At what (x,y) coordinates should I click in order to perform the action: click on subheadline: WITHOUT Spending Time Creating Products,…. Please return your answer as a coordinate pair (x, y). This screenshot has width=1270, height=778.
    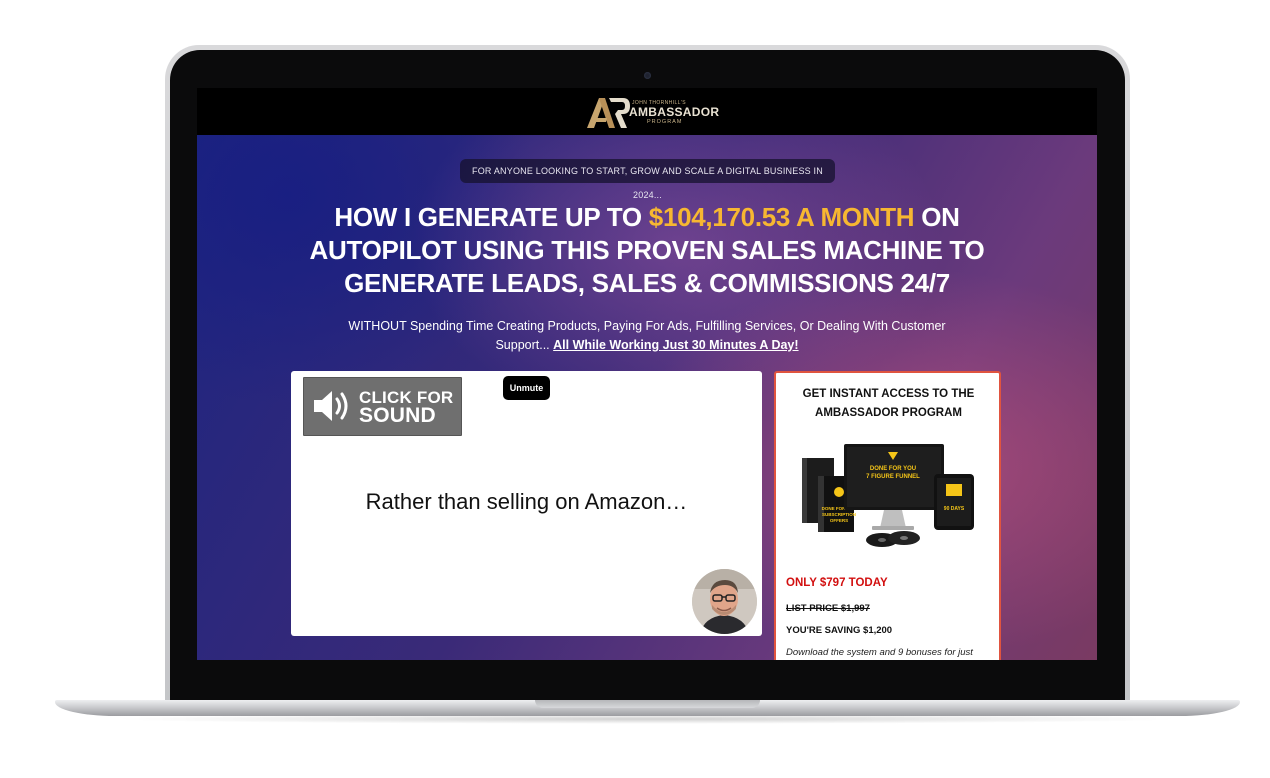
    Looking at the image, I should click on (647, 336).